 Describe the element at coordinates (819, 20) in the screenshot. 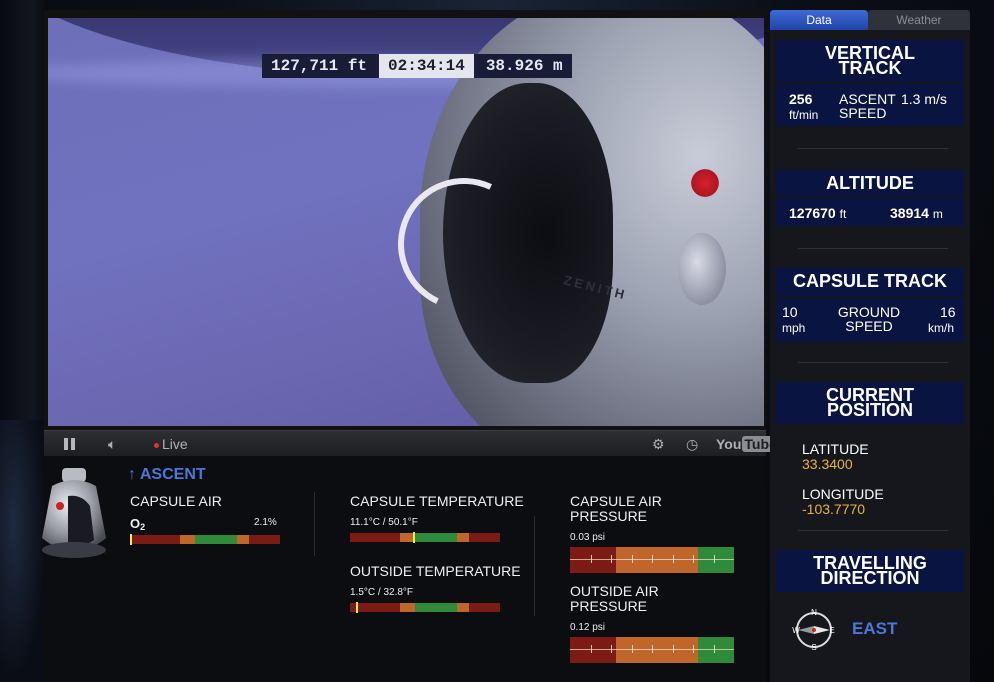

I see `tab-data: Data` at that location.